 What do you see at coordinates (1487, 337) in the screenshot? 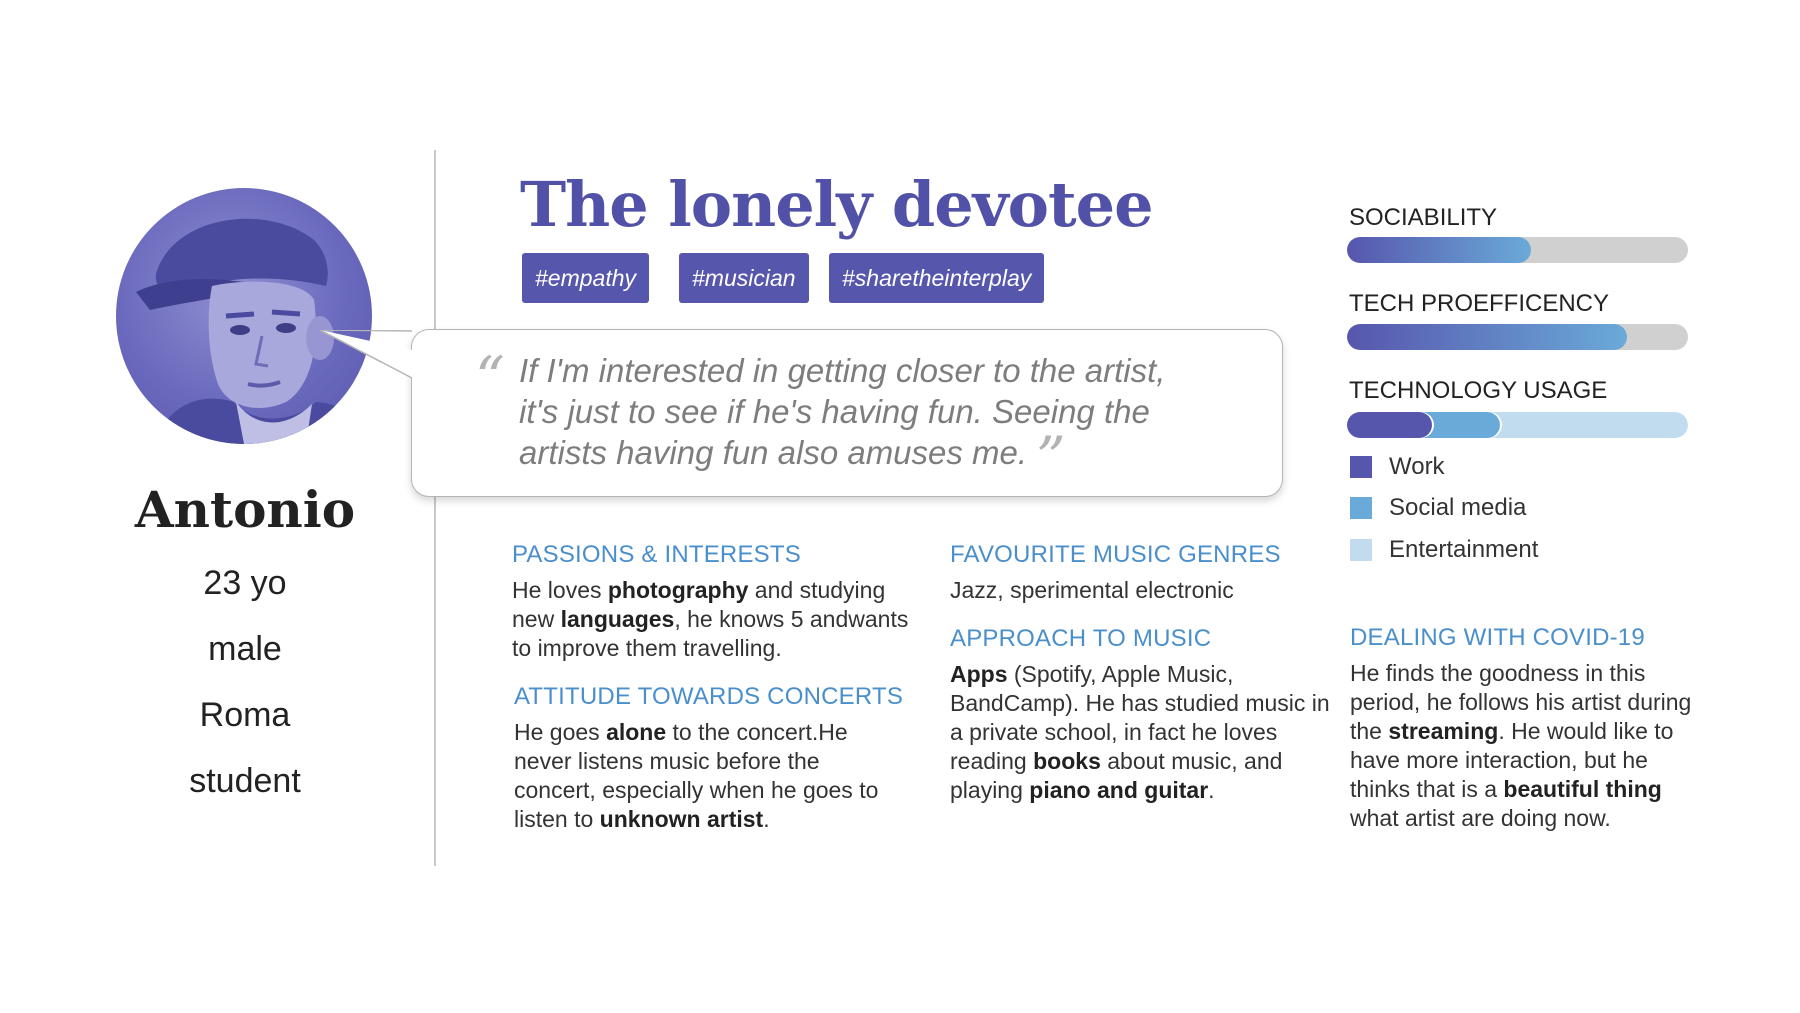
I see `tech-proficiency-bar-fill` at bounding box center [1487, 337].